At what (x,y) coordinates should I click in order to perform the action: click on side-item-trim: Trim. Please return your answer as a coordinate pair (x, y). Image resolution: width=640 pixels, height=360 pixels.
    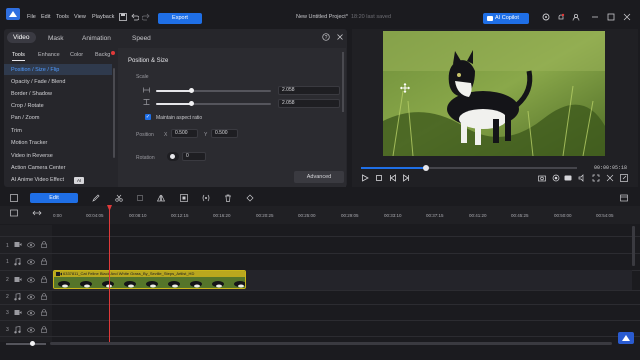
    Looking at the image, I should click on (16, 131).